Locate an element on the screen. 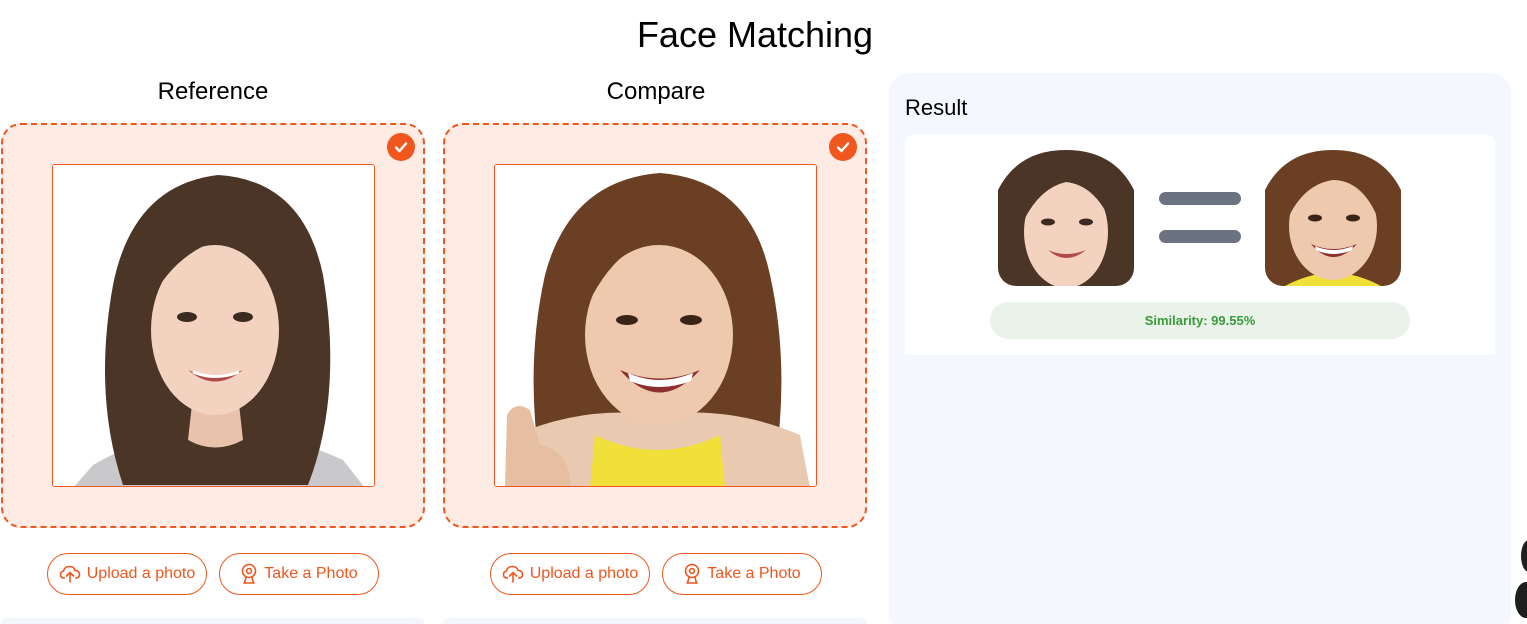 This screenshot has height=624, width=1527. compare-upload-button: Upload a photo is located at coordinates (570, 574).